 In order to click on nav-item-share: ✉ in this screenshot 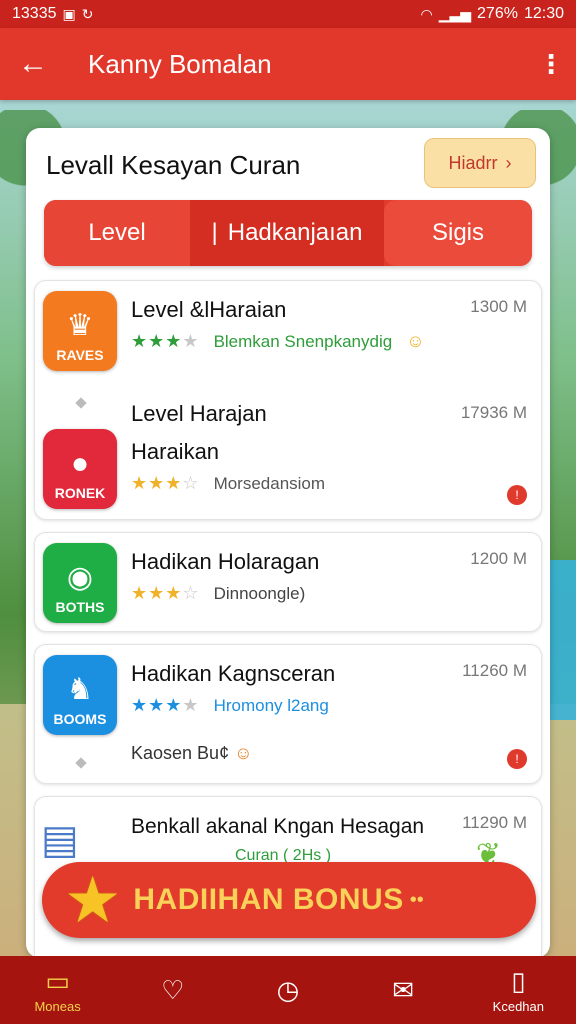, I will do `click(403, 990)`.